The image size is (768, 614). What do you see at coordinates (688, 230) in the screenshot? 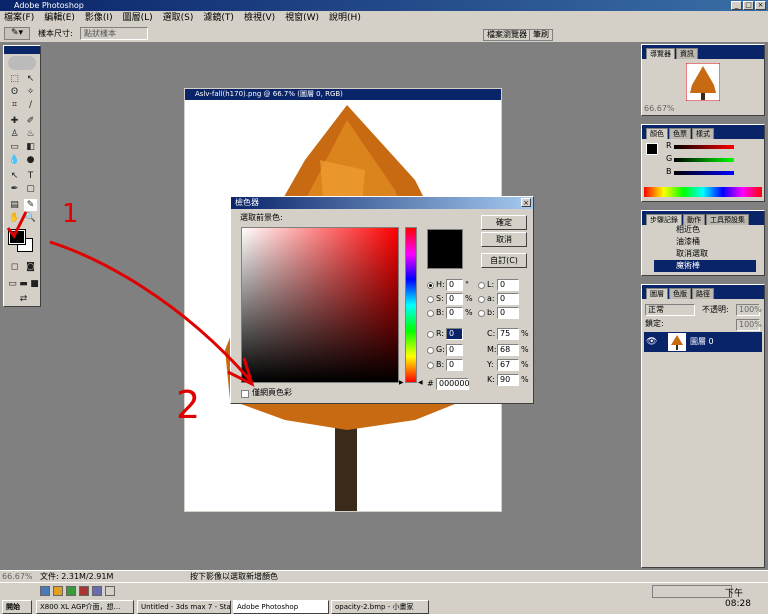
I see `history-item: 相近色` at bounding box center [688, 230].